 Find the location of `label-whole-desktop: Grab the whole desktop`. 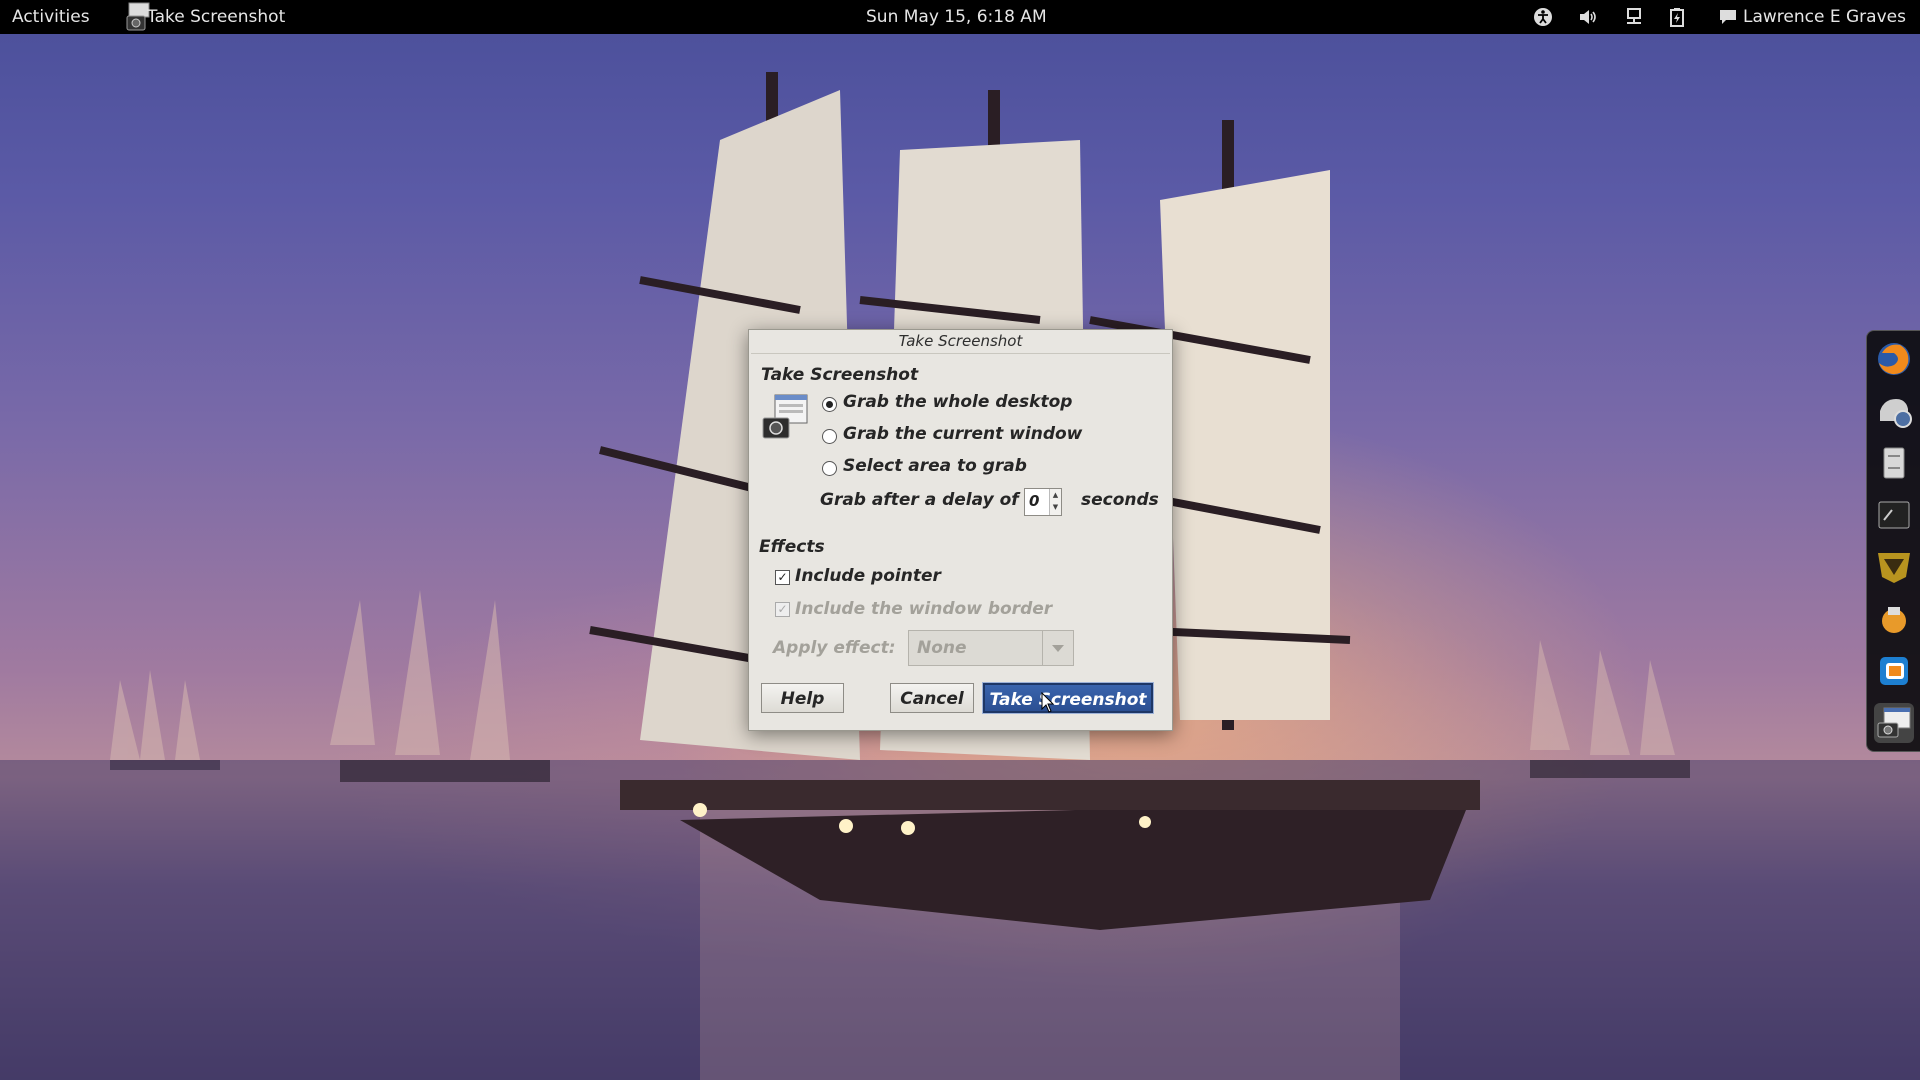

label-whole-desktop: Grab the whole desktop is located at coordinates (957, 402).